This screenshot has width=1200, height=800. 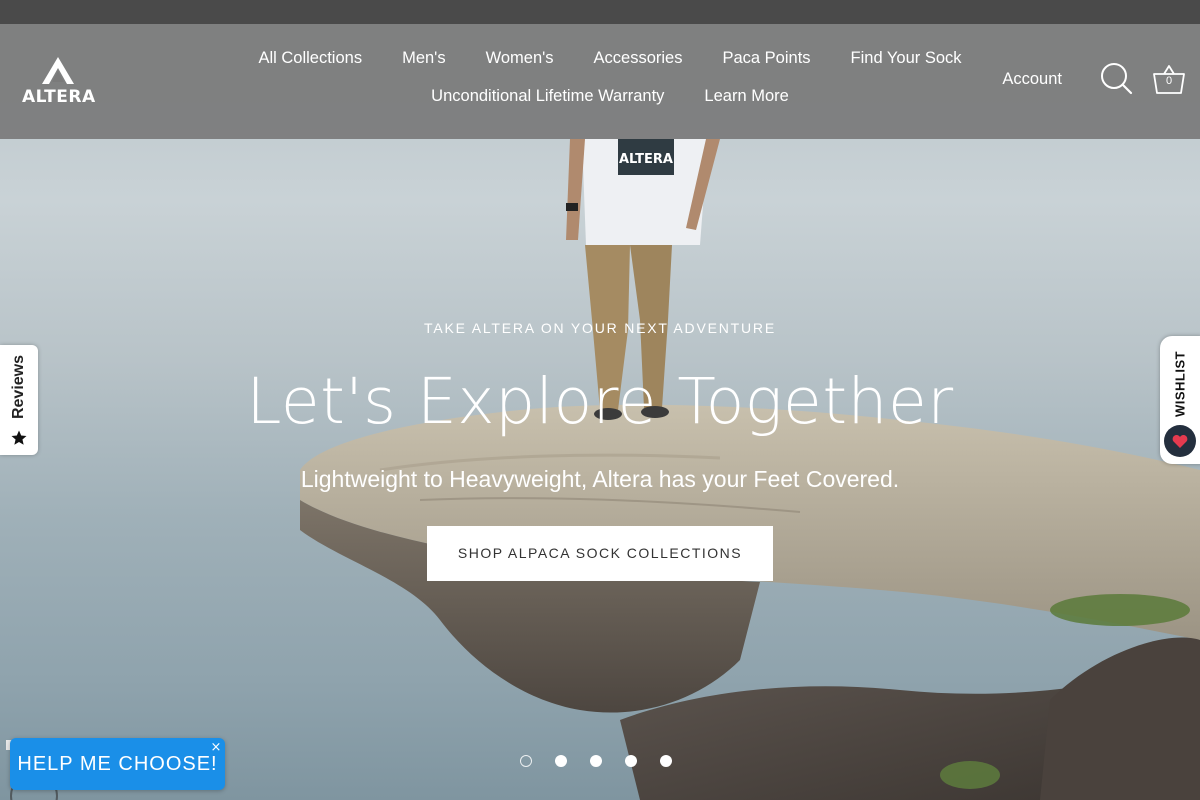 What do you see at coordinates (638, 58) in the screenshot?
I see `nav-accessories: Accessories` at bounding box center [638, 58].